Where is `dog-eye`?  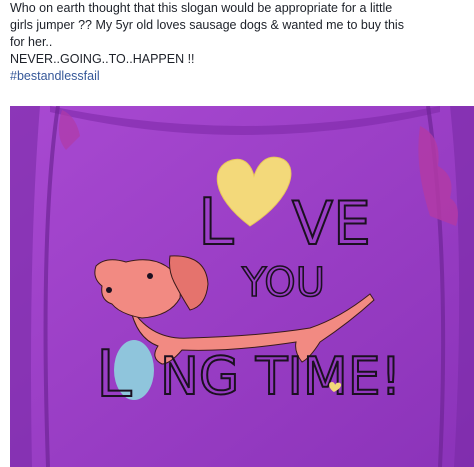
dog-eye is located at coordinates (150, 276).